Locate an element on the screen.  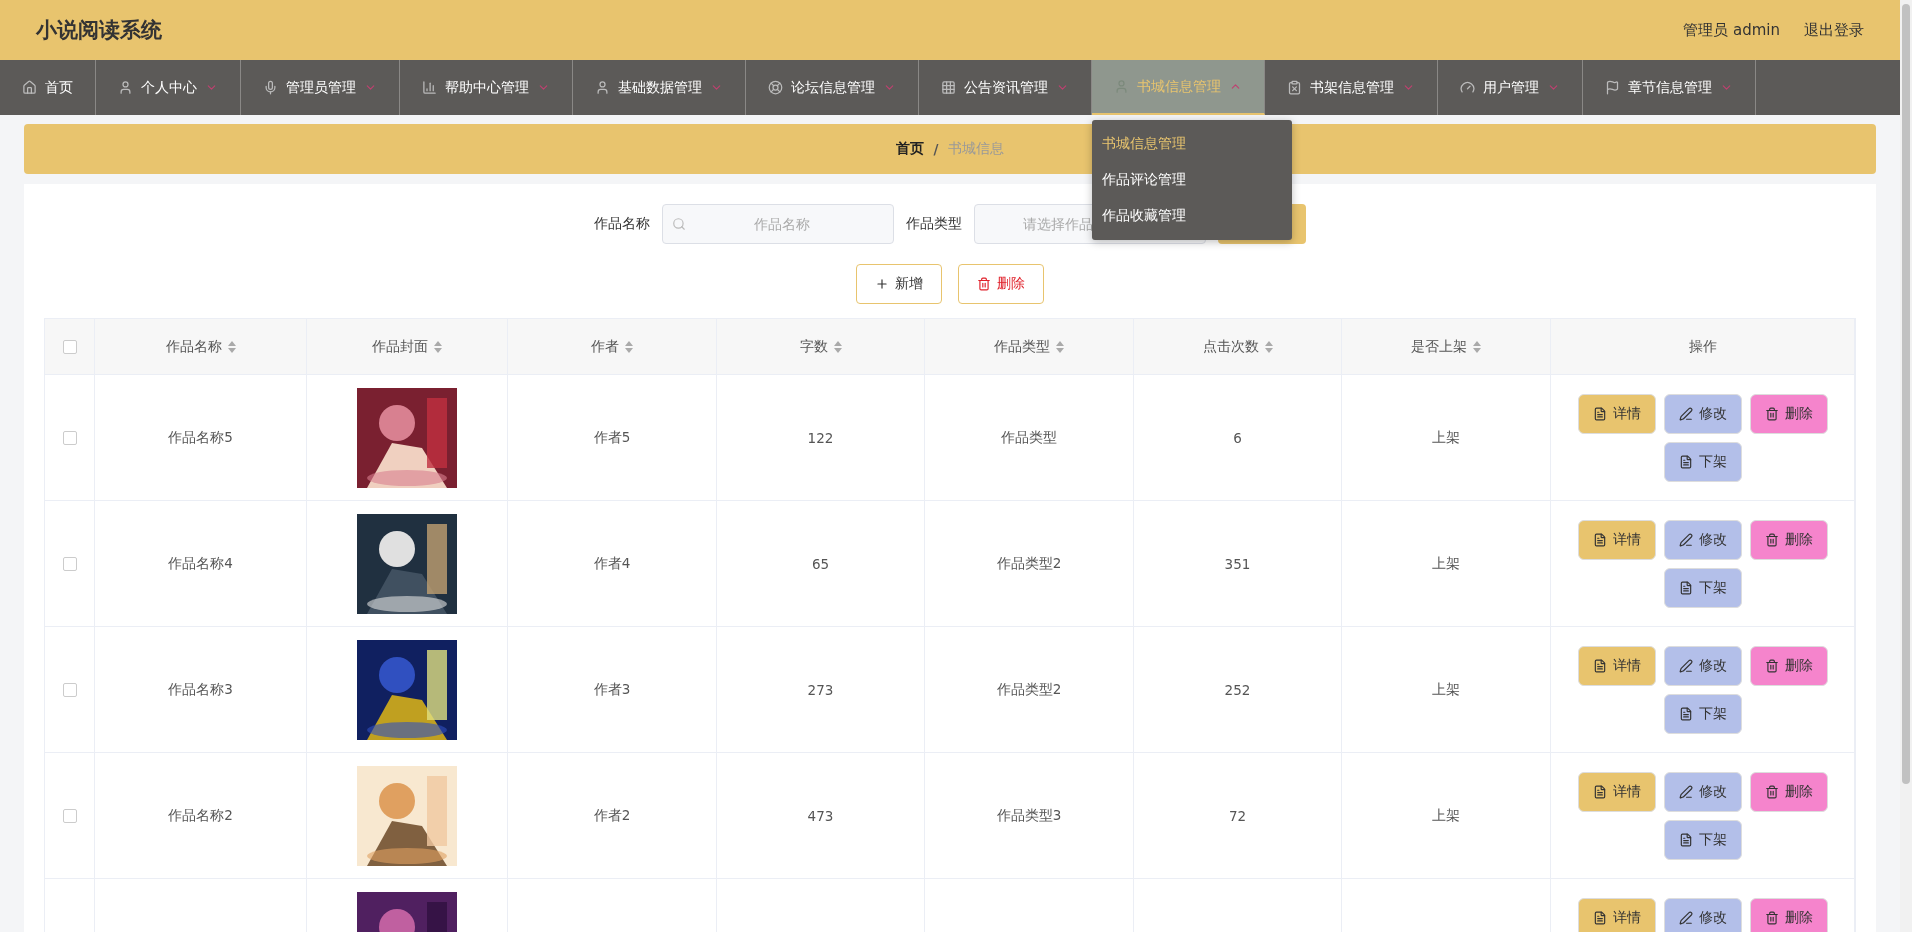
nav-item: 帮助中心管理 is located at coordinates (486, 87).